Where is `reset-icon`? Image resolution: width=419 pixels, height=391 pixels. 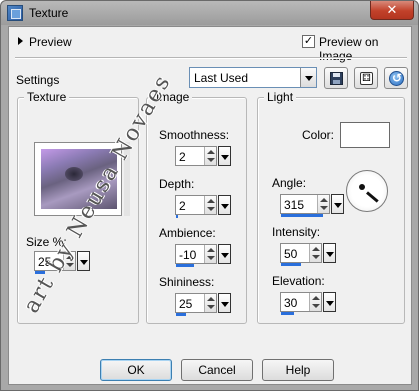
reset-icon is located at coordinates (396, 78).